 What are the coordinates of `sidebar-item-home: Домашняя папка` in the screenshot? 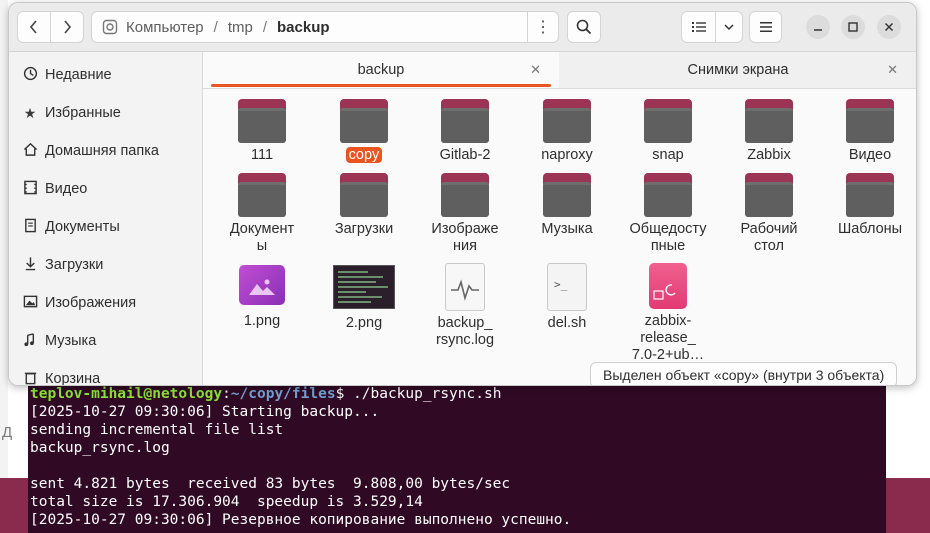 It's located at (105, 151).